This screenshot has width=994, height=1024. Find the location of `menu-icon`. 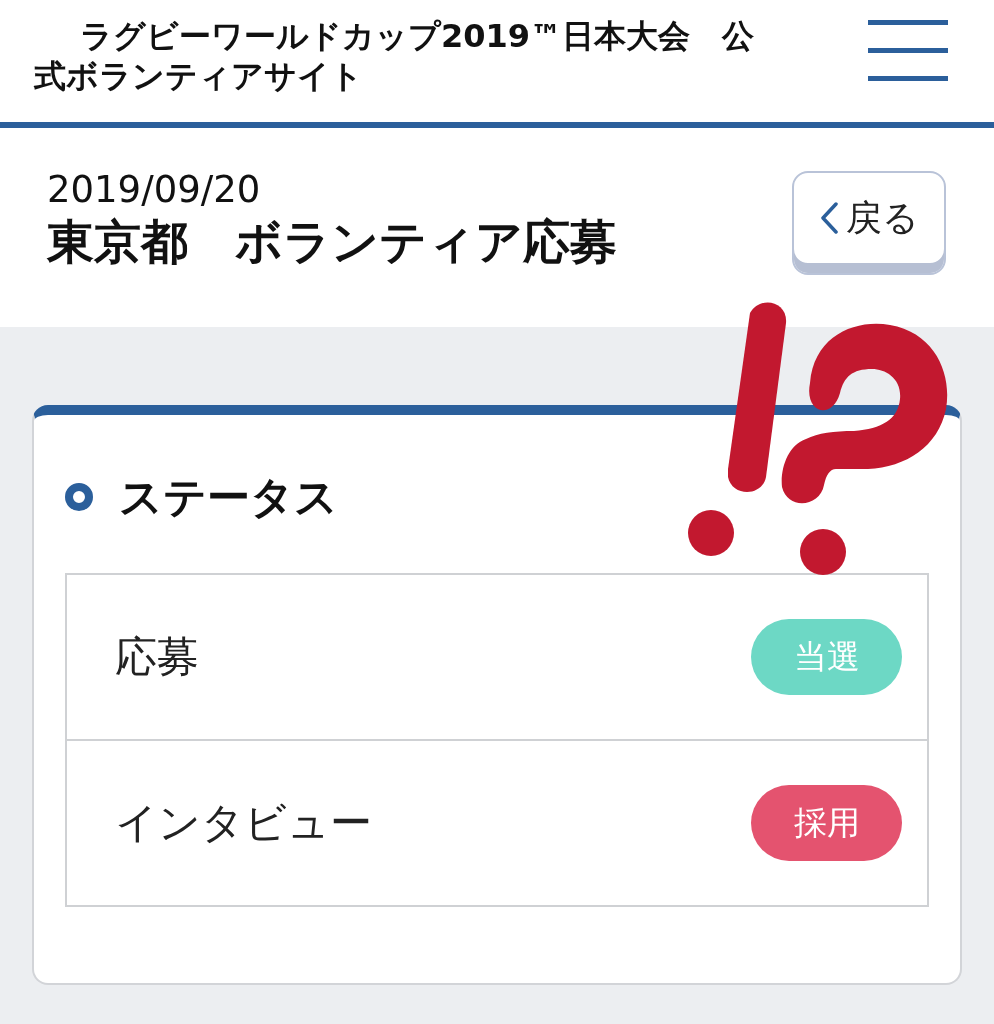

menu-icon is located at coordinates (908, 51).